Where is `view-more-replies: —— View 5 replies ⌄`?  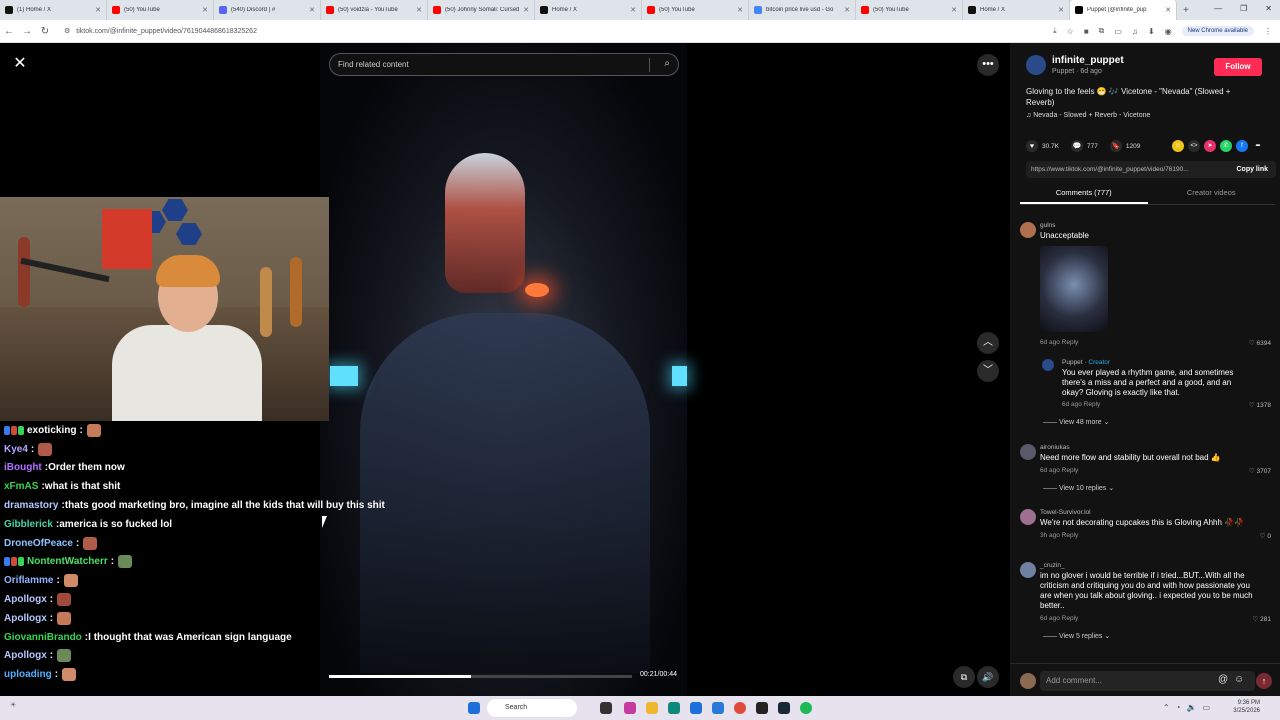 view-more-replies: —— View 5 replies ⌄ is located at coordinates (1076, 636).